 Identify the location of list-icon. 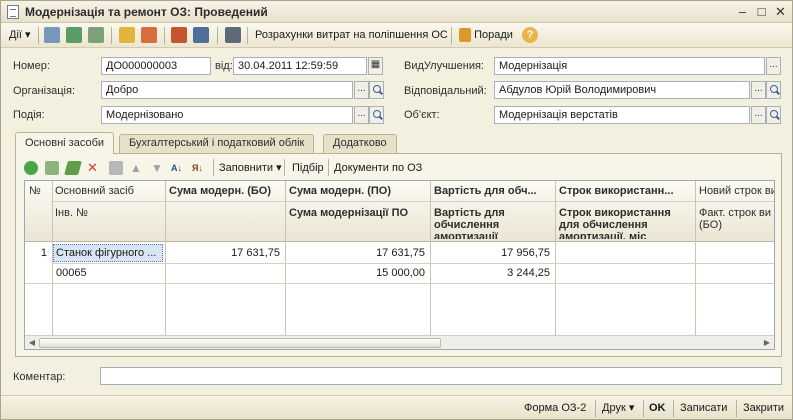
(233, 35).